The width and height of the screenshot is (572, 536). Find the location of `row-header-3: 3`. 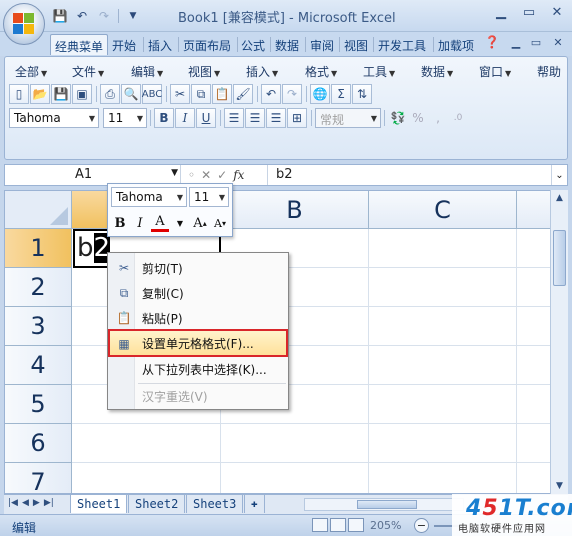

row-header-3: 3 is located at coordinates (38, 326).